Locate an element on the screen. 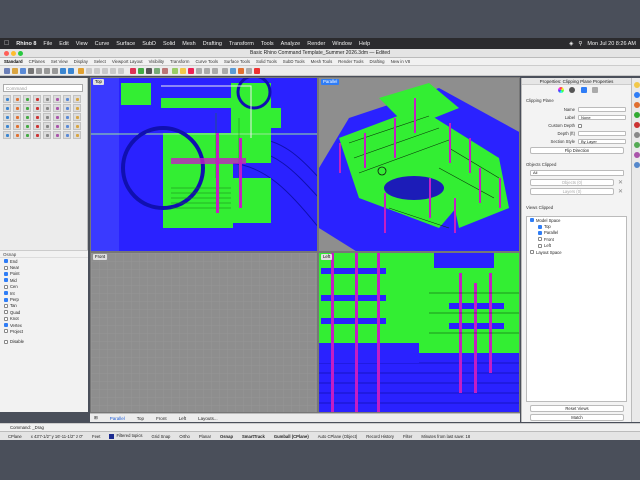 The width and height of the screenshot is (640, 480). units: Feet is located at coordinates (96, 436).